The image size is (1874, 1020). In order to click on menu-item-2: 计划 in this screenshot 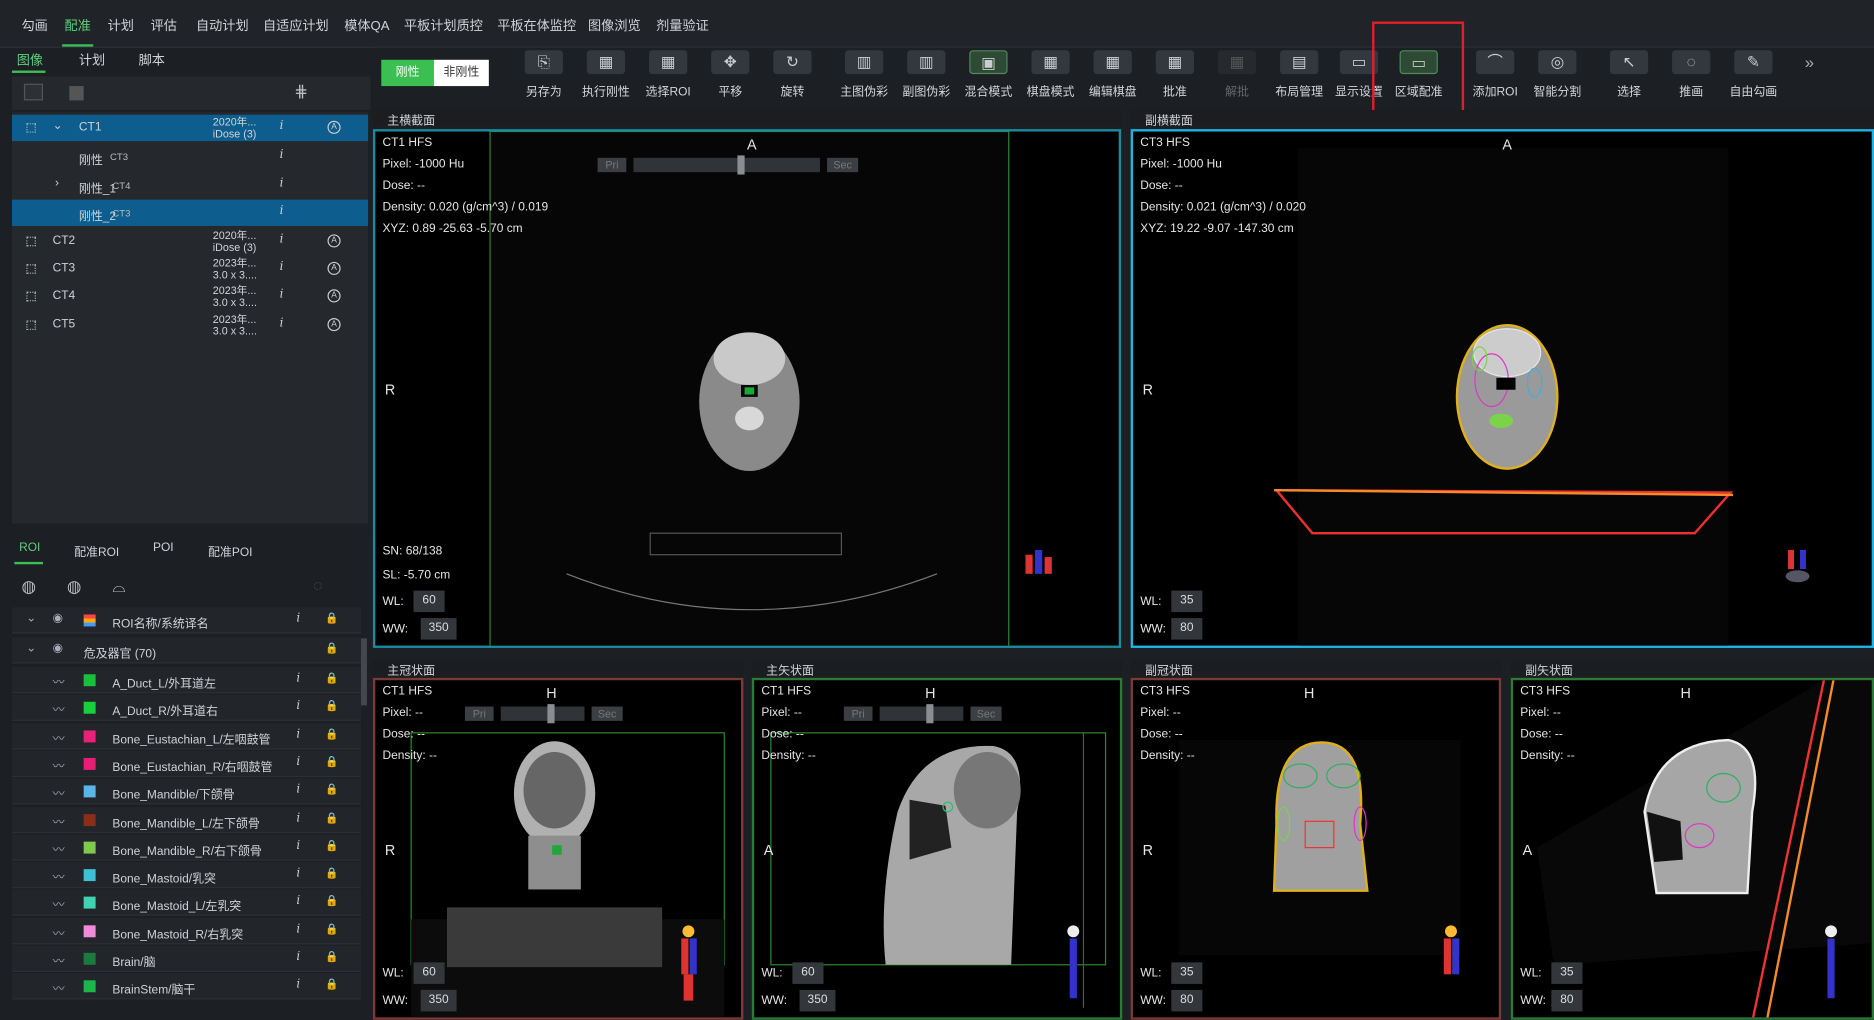, I will do `click(121, 25)`.